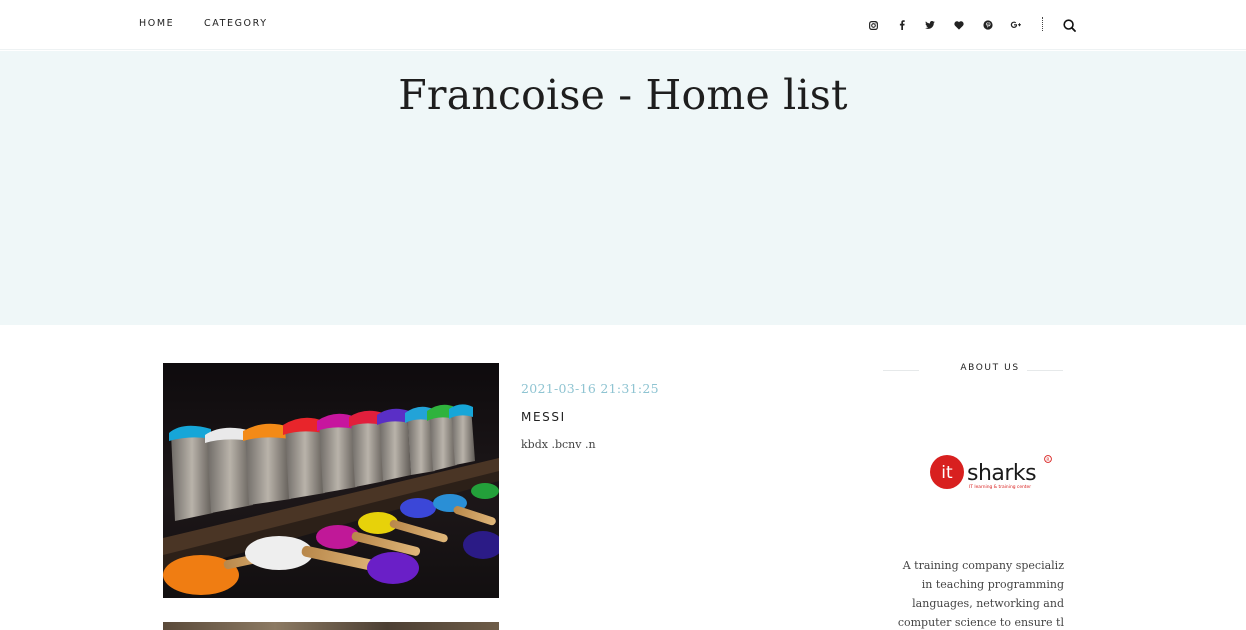 This screenshot has height=630, width=1246. I want to click on about-line: in teaching programming, so click(992, 584).